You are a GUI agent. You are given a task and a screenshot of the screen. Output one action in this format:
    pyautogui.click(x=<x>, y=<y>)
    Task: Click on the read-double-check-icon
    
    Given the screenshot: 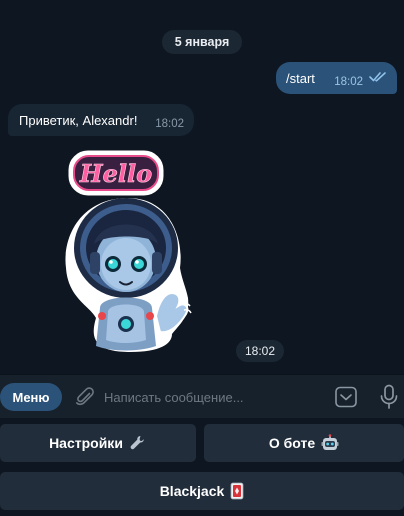 What is the action you would take?
    pyautogui.click(x=378, y=78)
    